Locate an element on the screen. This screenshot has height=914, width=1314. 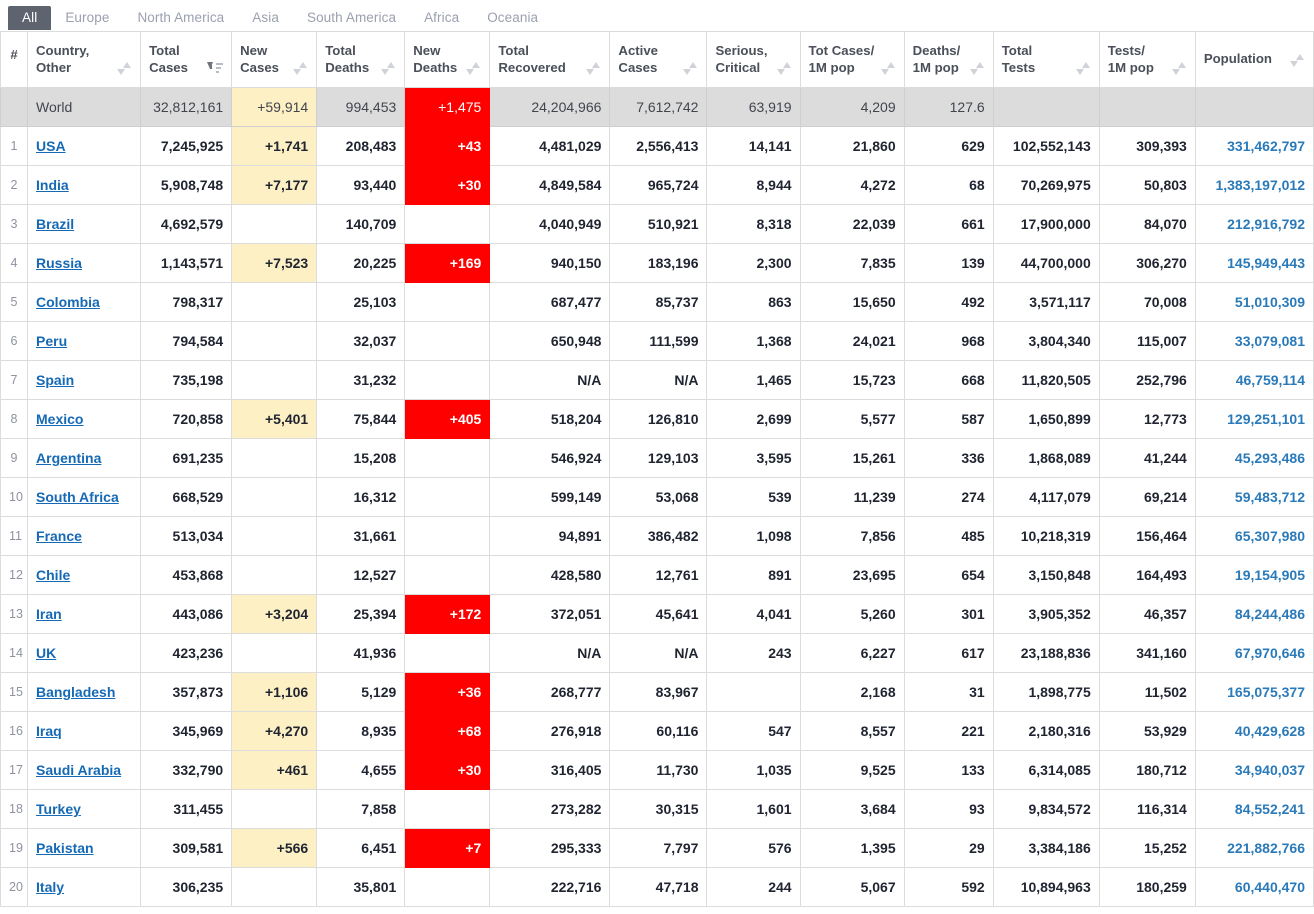
column-header-total_cases: Total Cases is located at coordinates (186, 59).